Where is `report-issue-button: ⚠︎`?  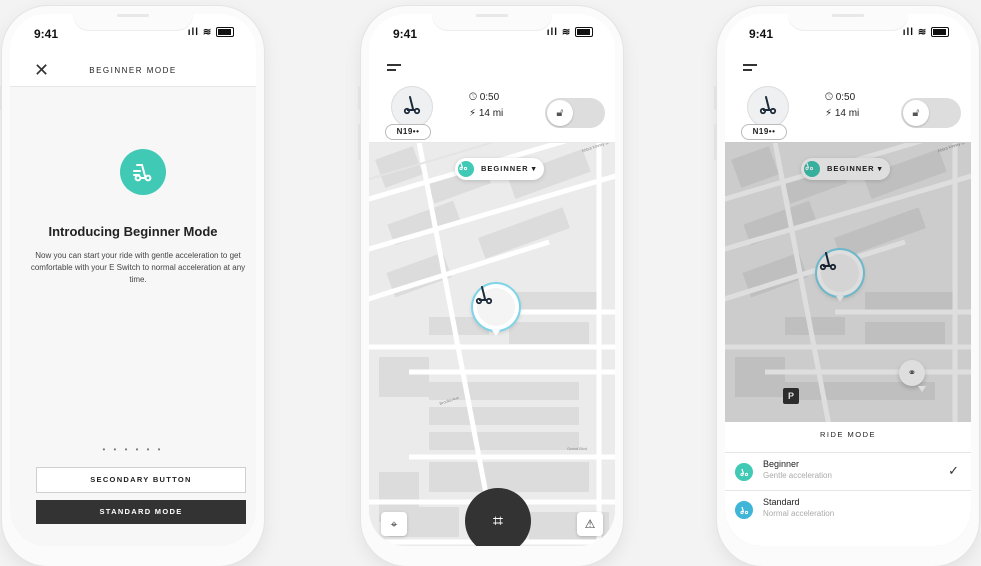 report-issue-button: ⚠︎ is located at coordinates (590, 524).